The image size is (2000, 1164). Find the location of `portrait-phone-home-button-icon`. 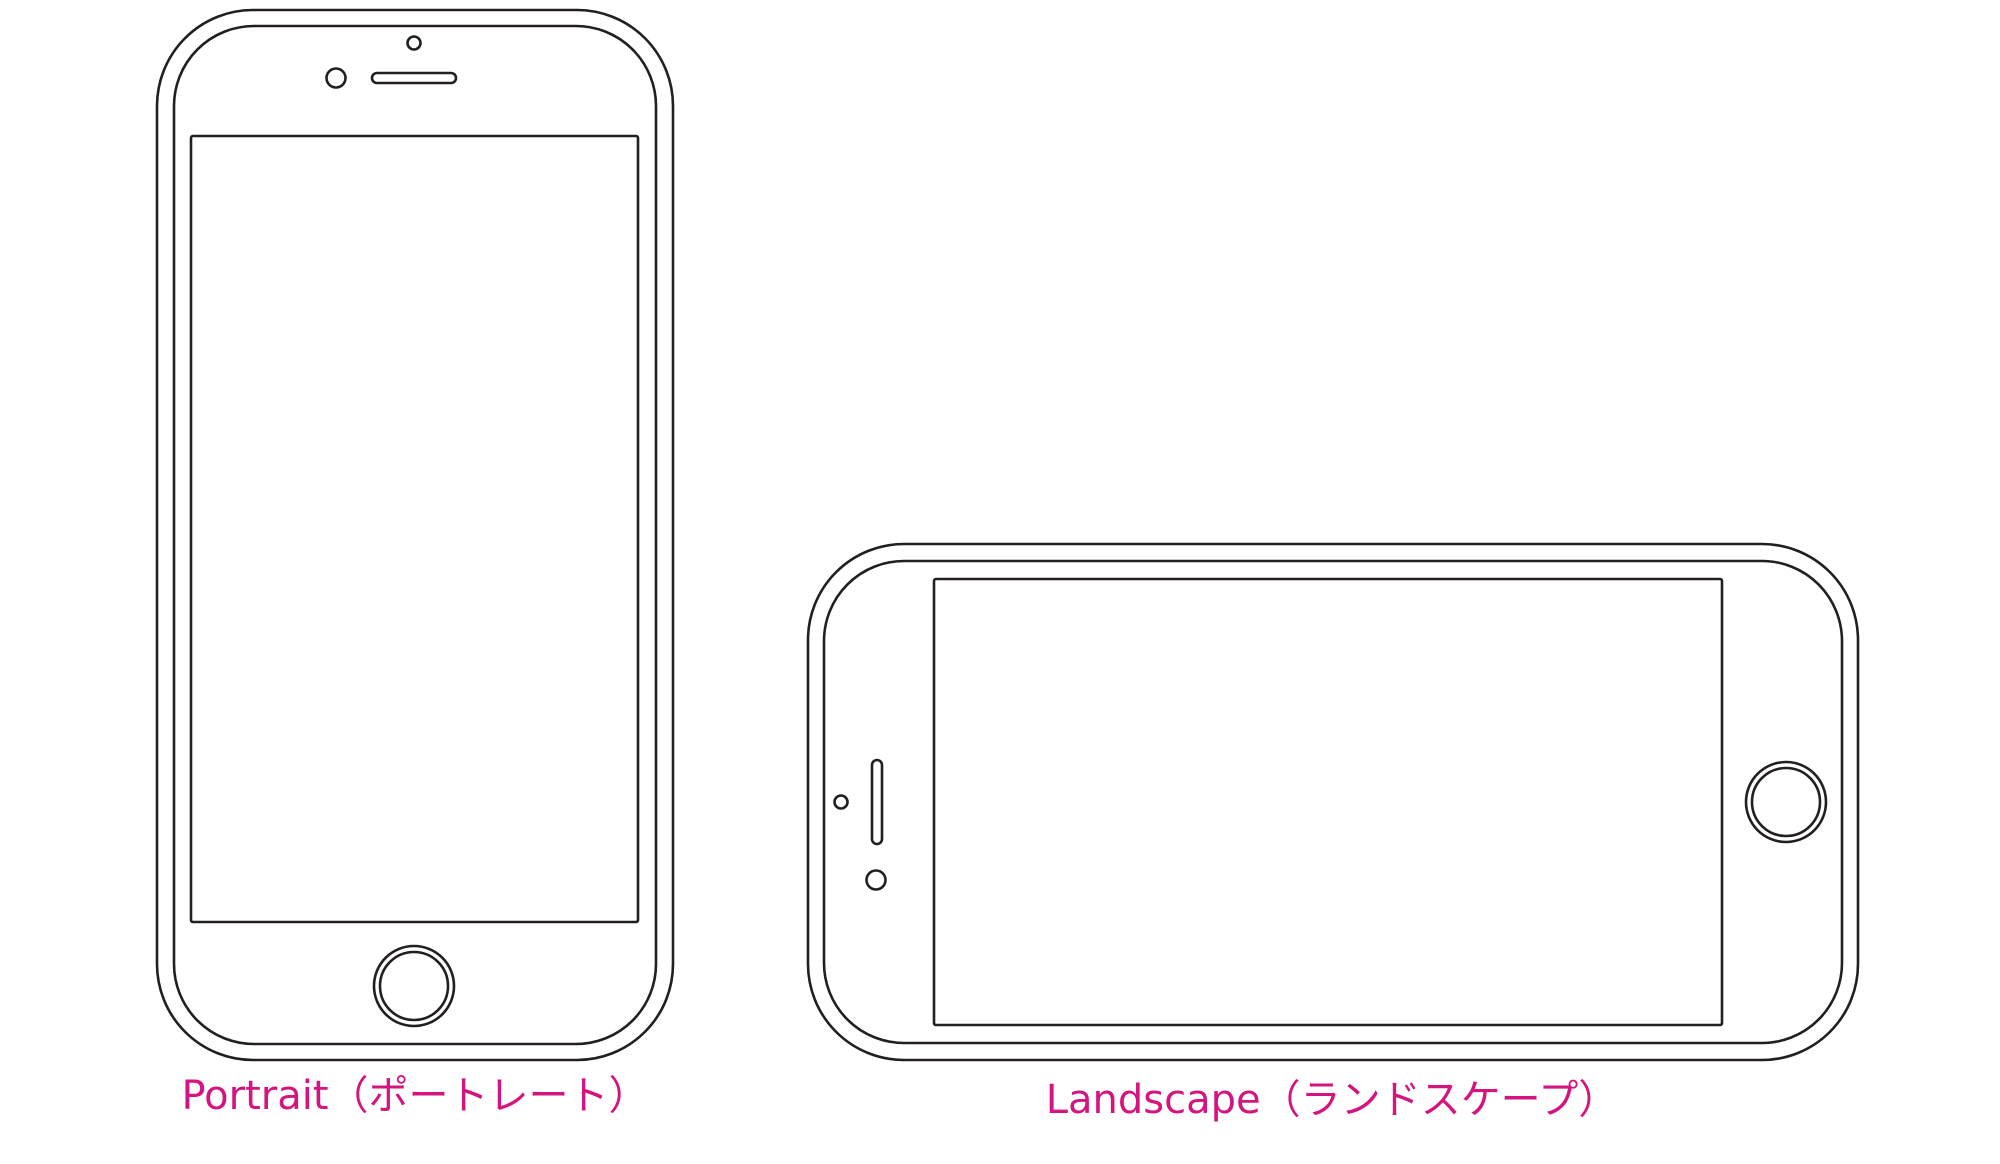

portrait-phone-home-button-icon is located at coordinates (414, 986).